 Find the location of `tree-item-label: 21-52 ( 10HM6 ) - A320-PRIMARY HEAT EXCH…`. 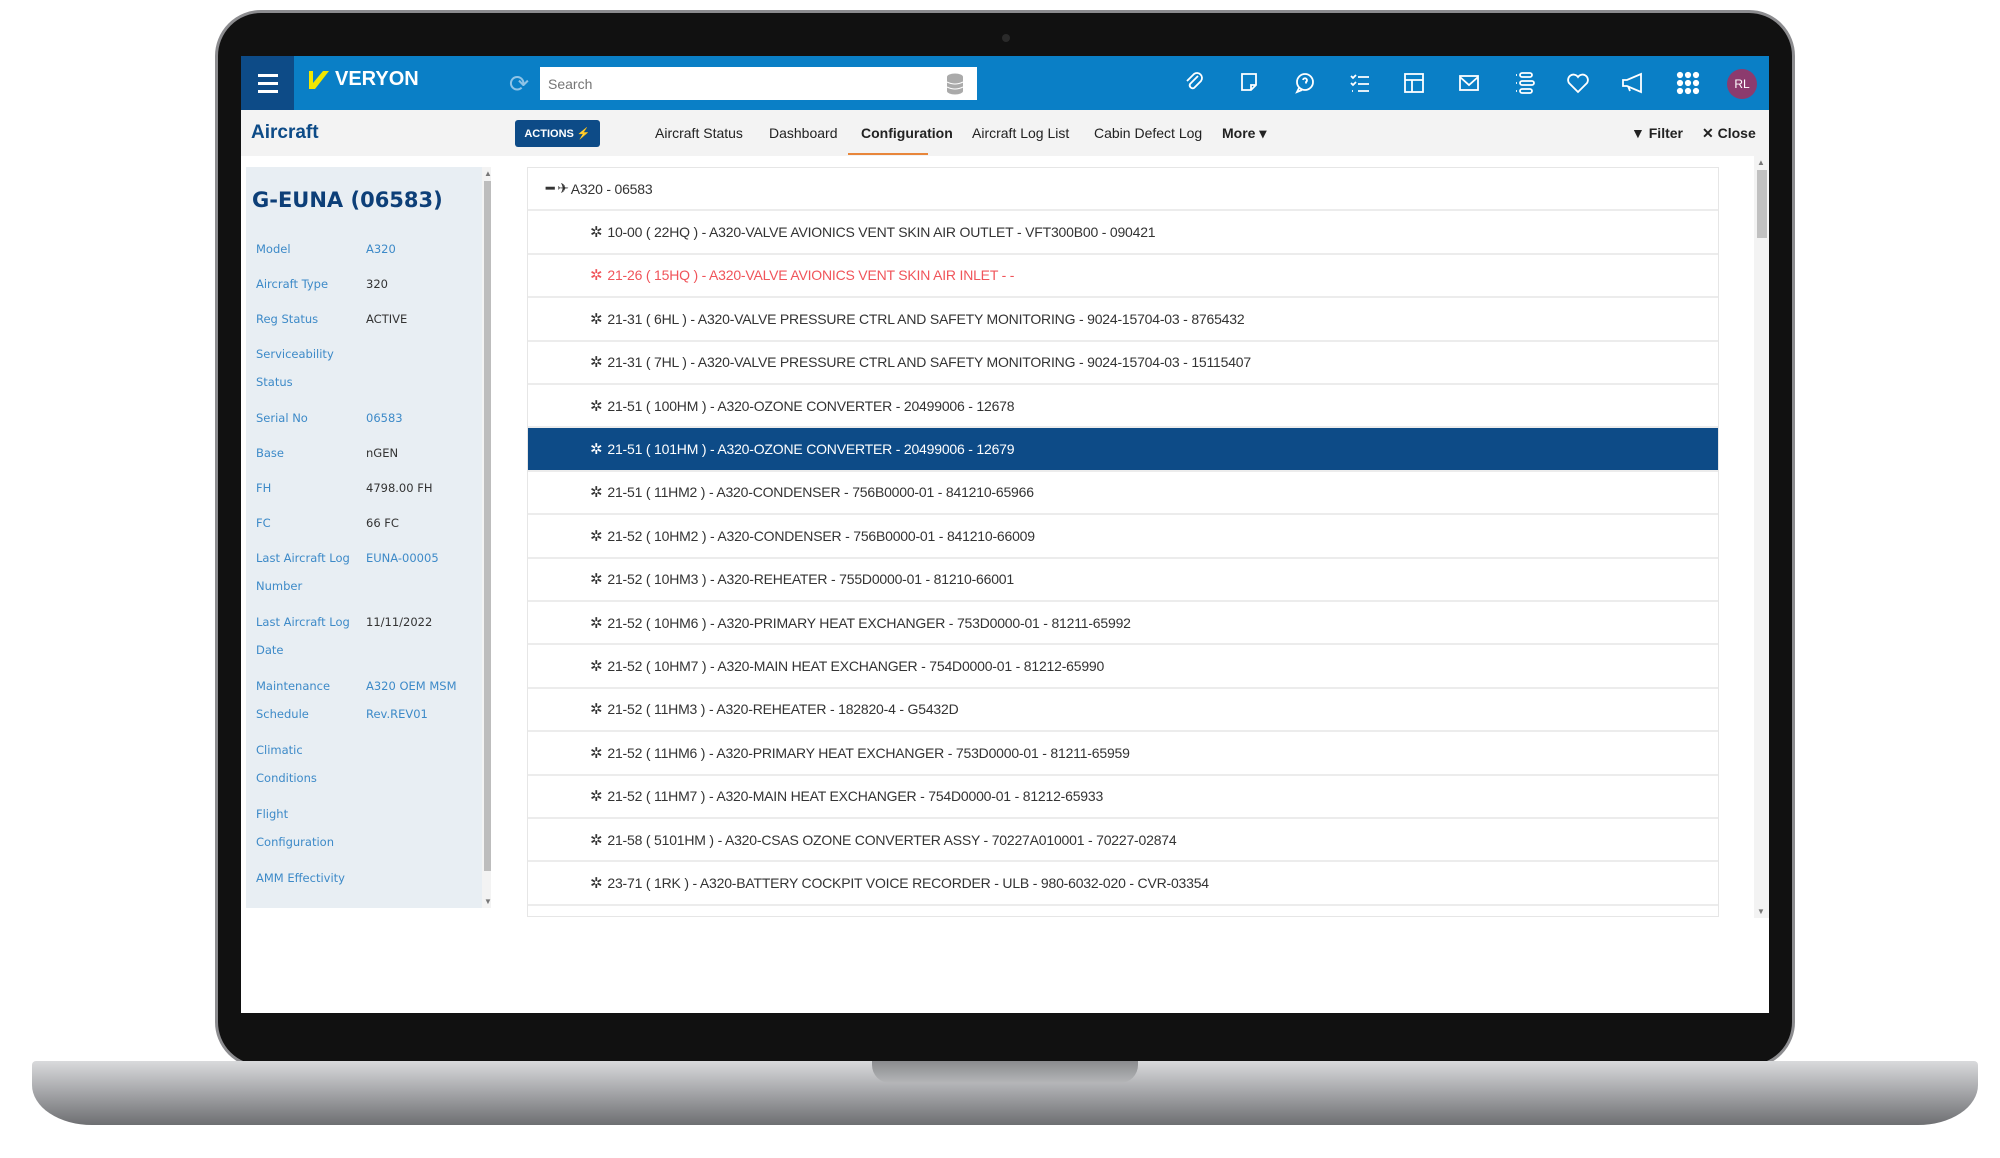

tree-item-label: 21-52 ( 10HM6 ) - A320-PRIMARY HEAT EXCH… is located at coordinates (869, 622).